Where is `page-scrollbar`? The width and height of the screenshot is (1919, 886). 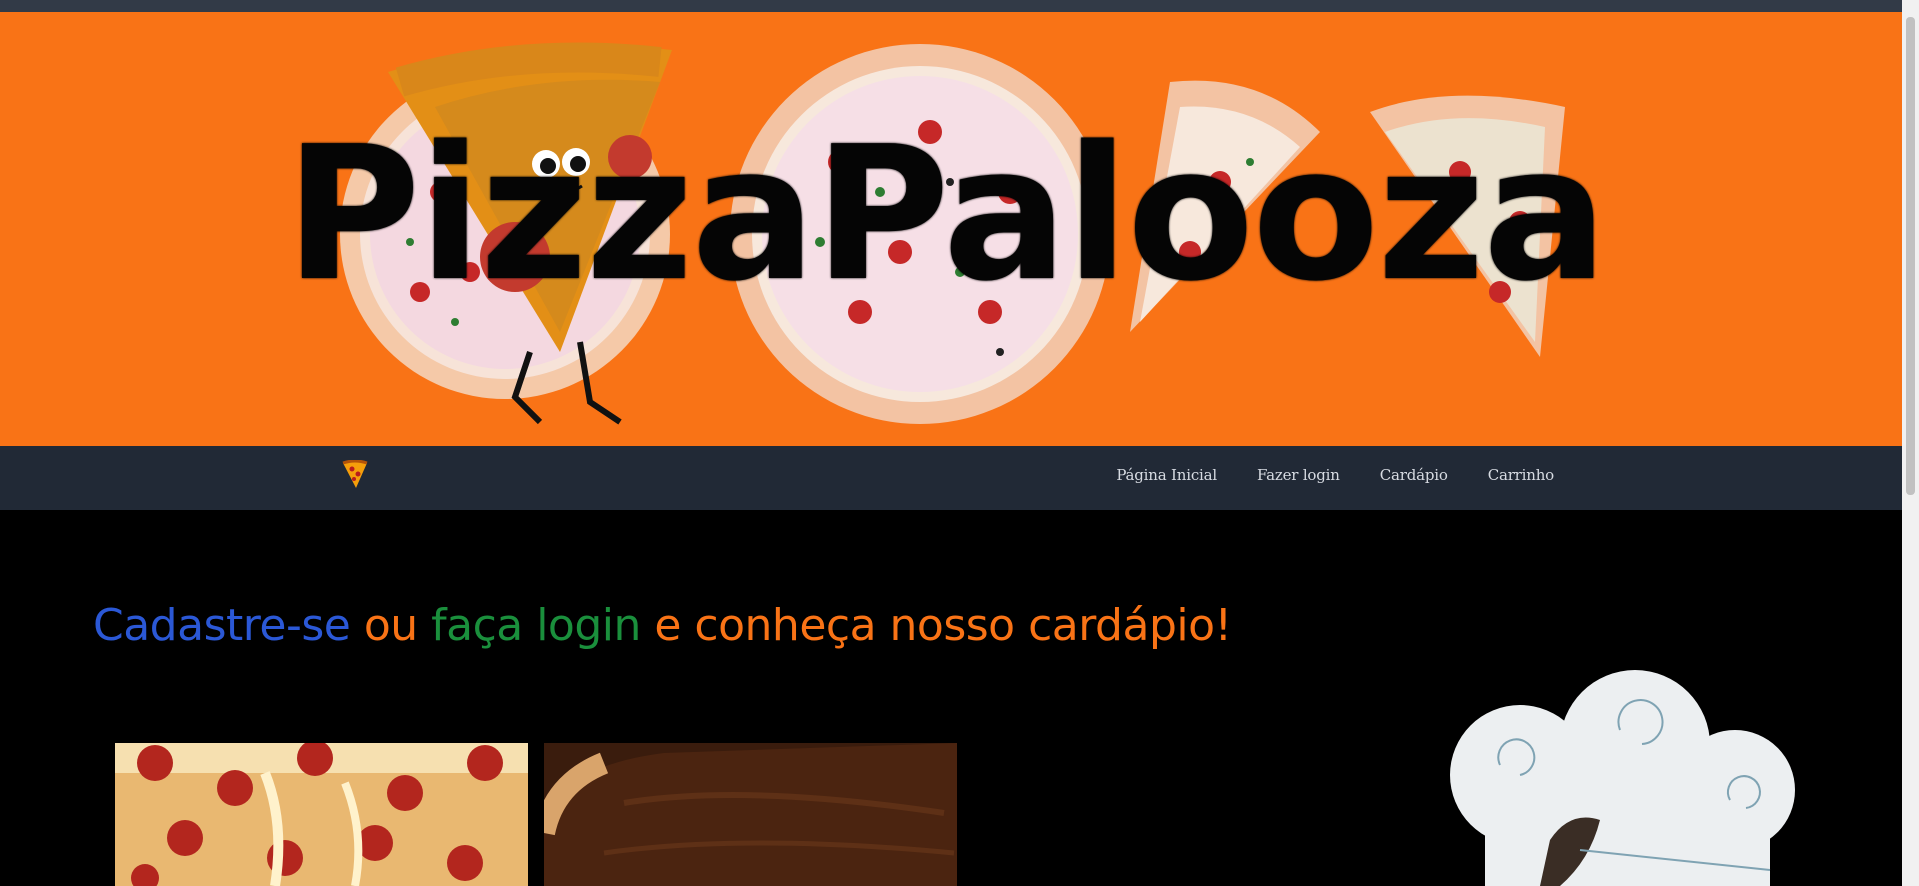
page-scrollbar is located at coordinates (1910, 443).